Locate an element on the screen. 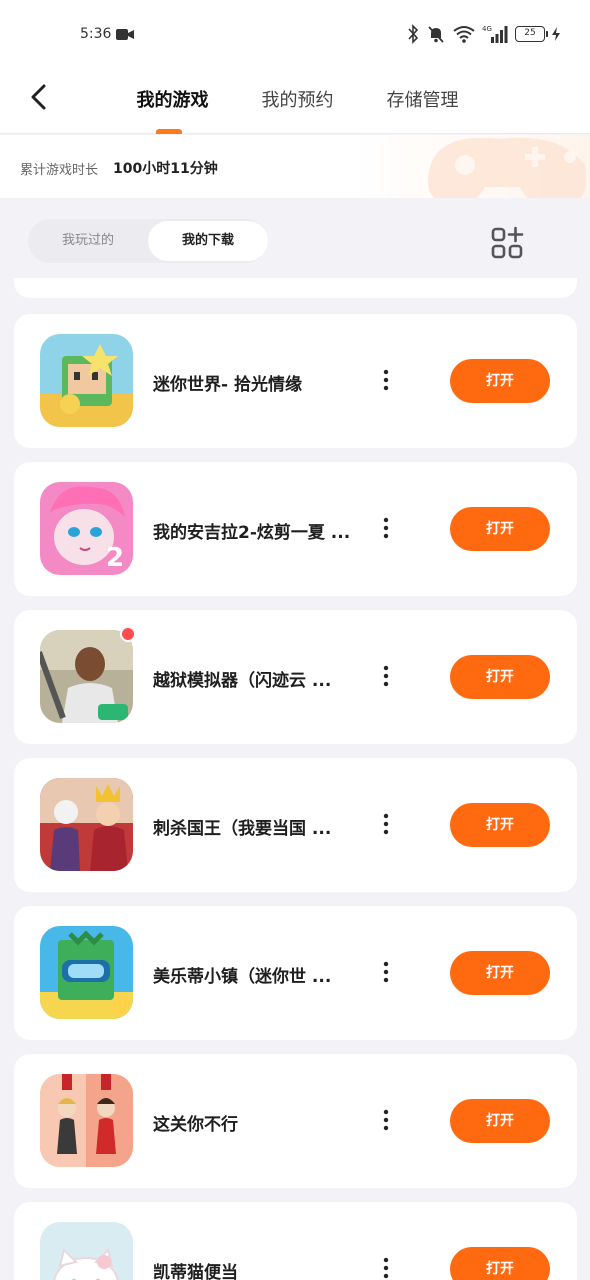 This screenshot has width=590, height=1280. segment-downloads: 我的下载 is located at coordinates (208, 241).